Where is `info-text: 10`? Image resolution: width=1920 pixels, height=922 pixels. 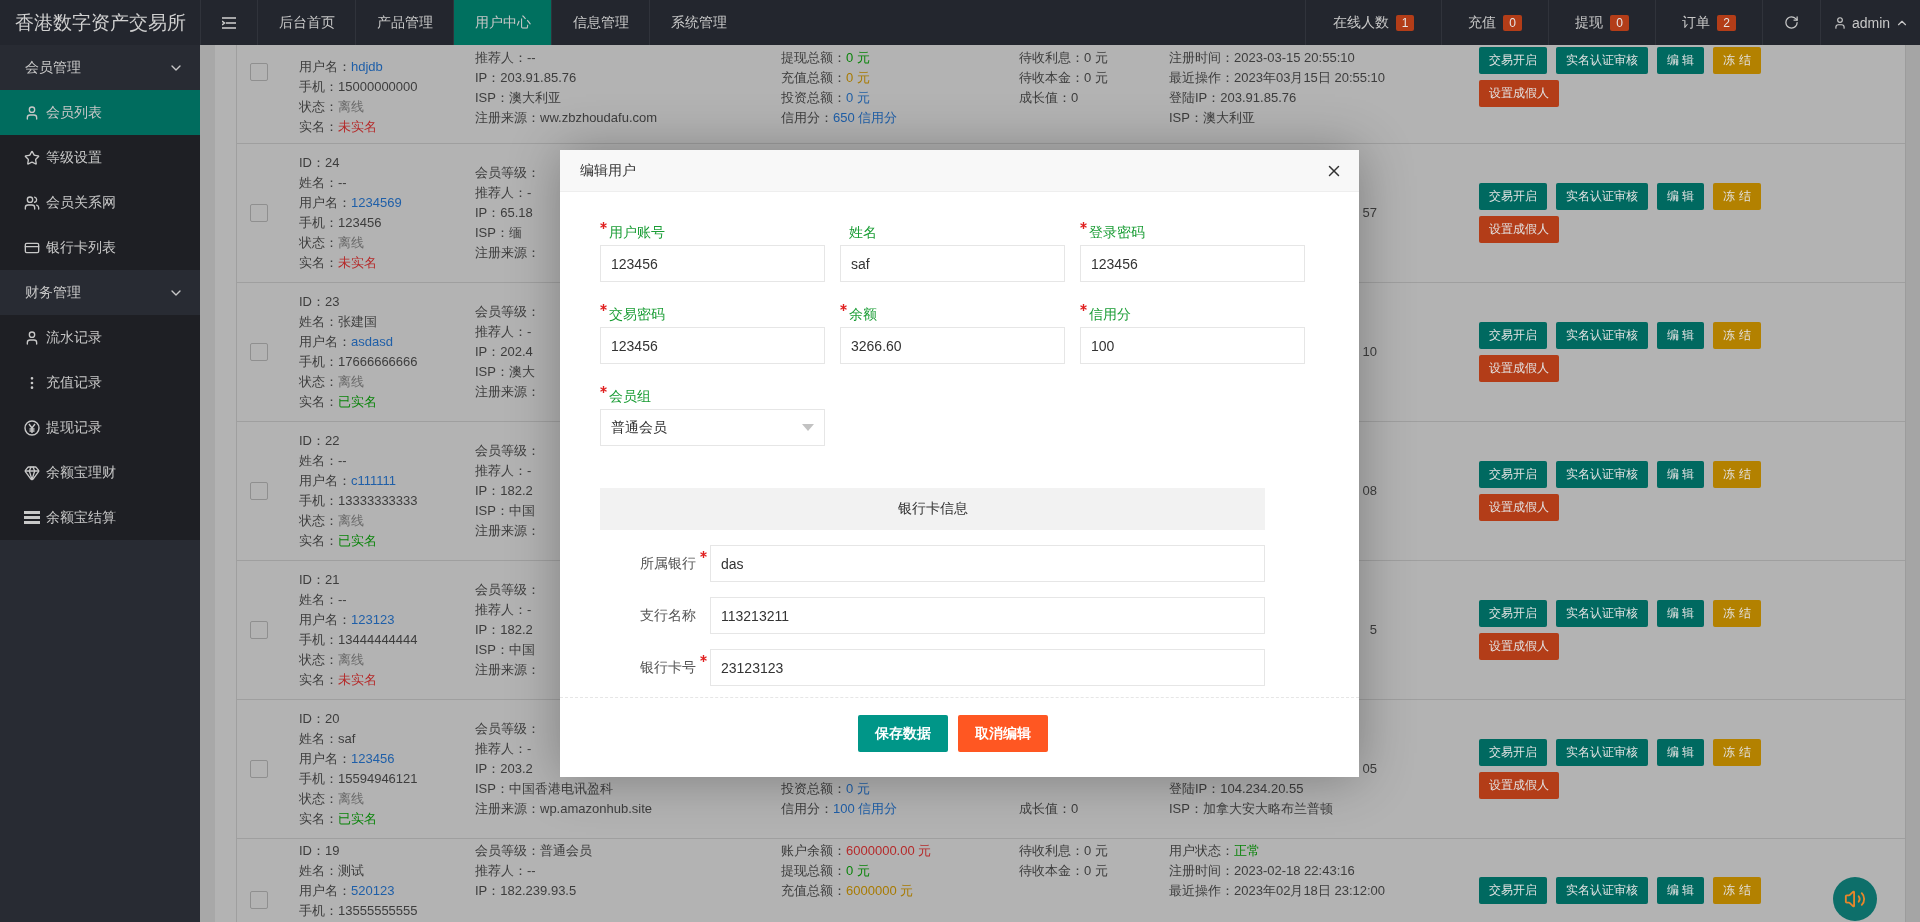
info-text: 10 is located at coordinates (1369, 352).